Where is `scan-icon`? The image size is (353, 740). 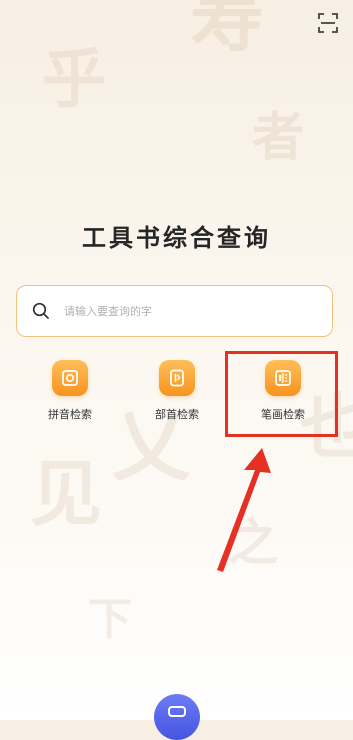
scan-icon is located at coordinates (328, 23).